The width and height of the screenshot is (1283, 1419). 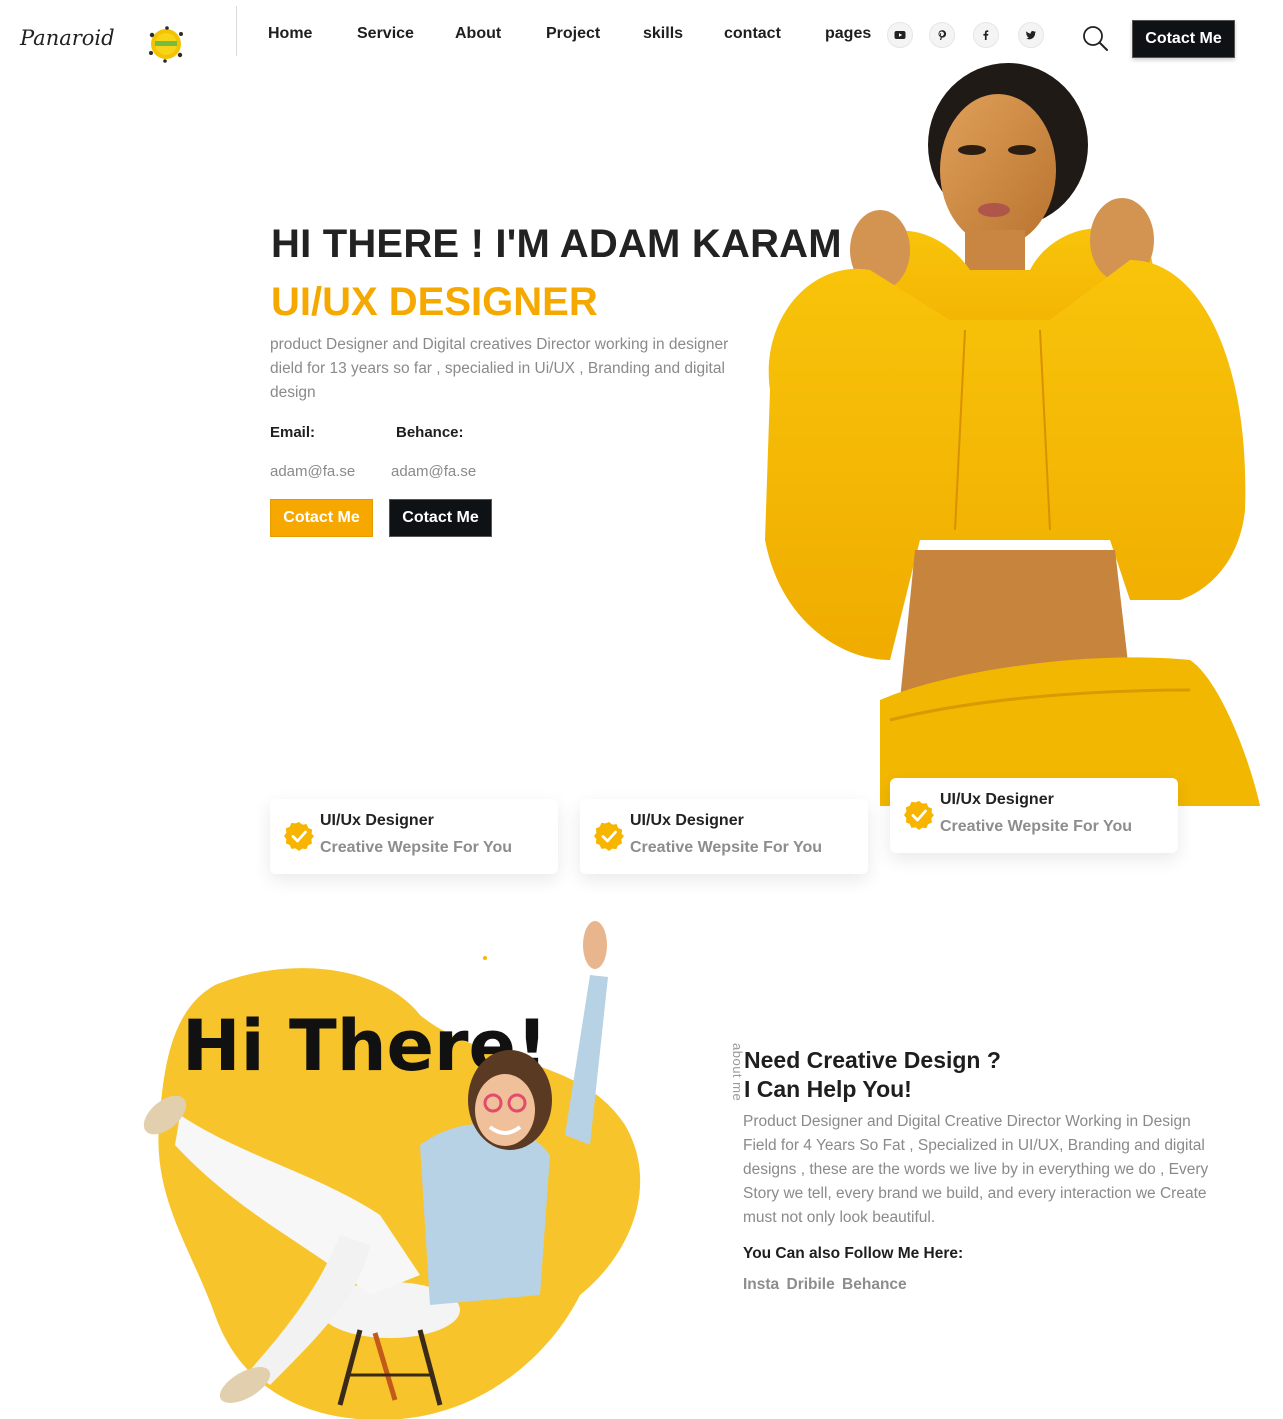 What do you see at coordinates (430, 432) in the screenshot?
I see `behance-label: Behance:` at bounding box center [430, 432].